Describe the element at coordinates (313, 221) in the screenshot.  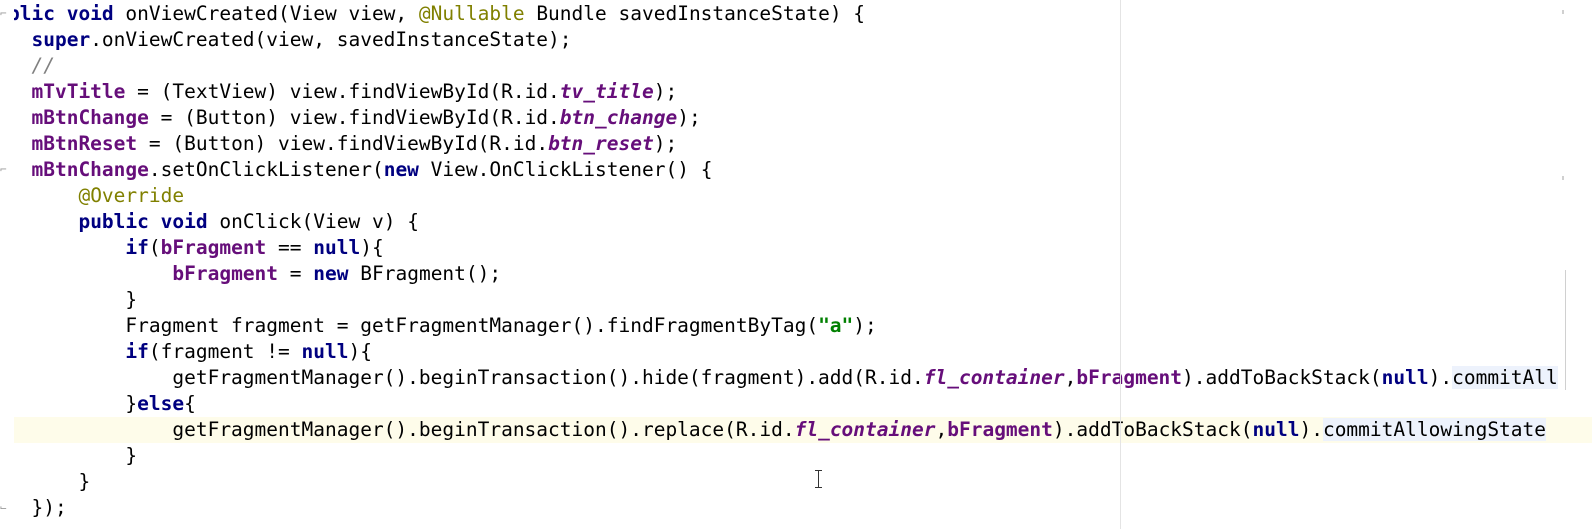
I see `code-token: onClick(View v) {` at that location.